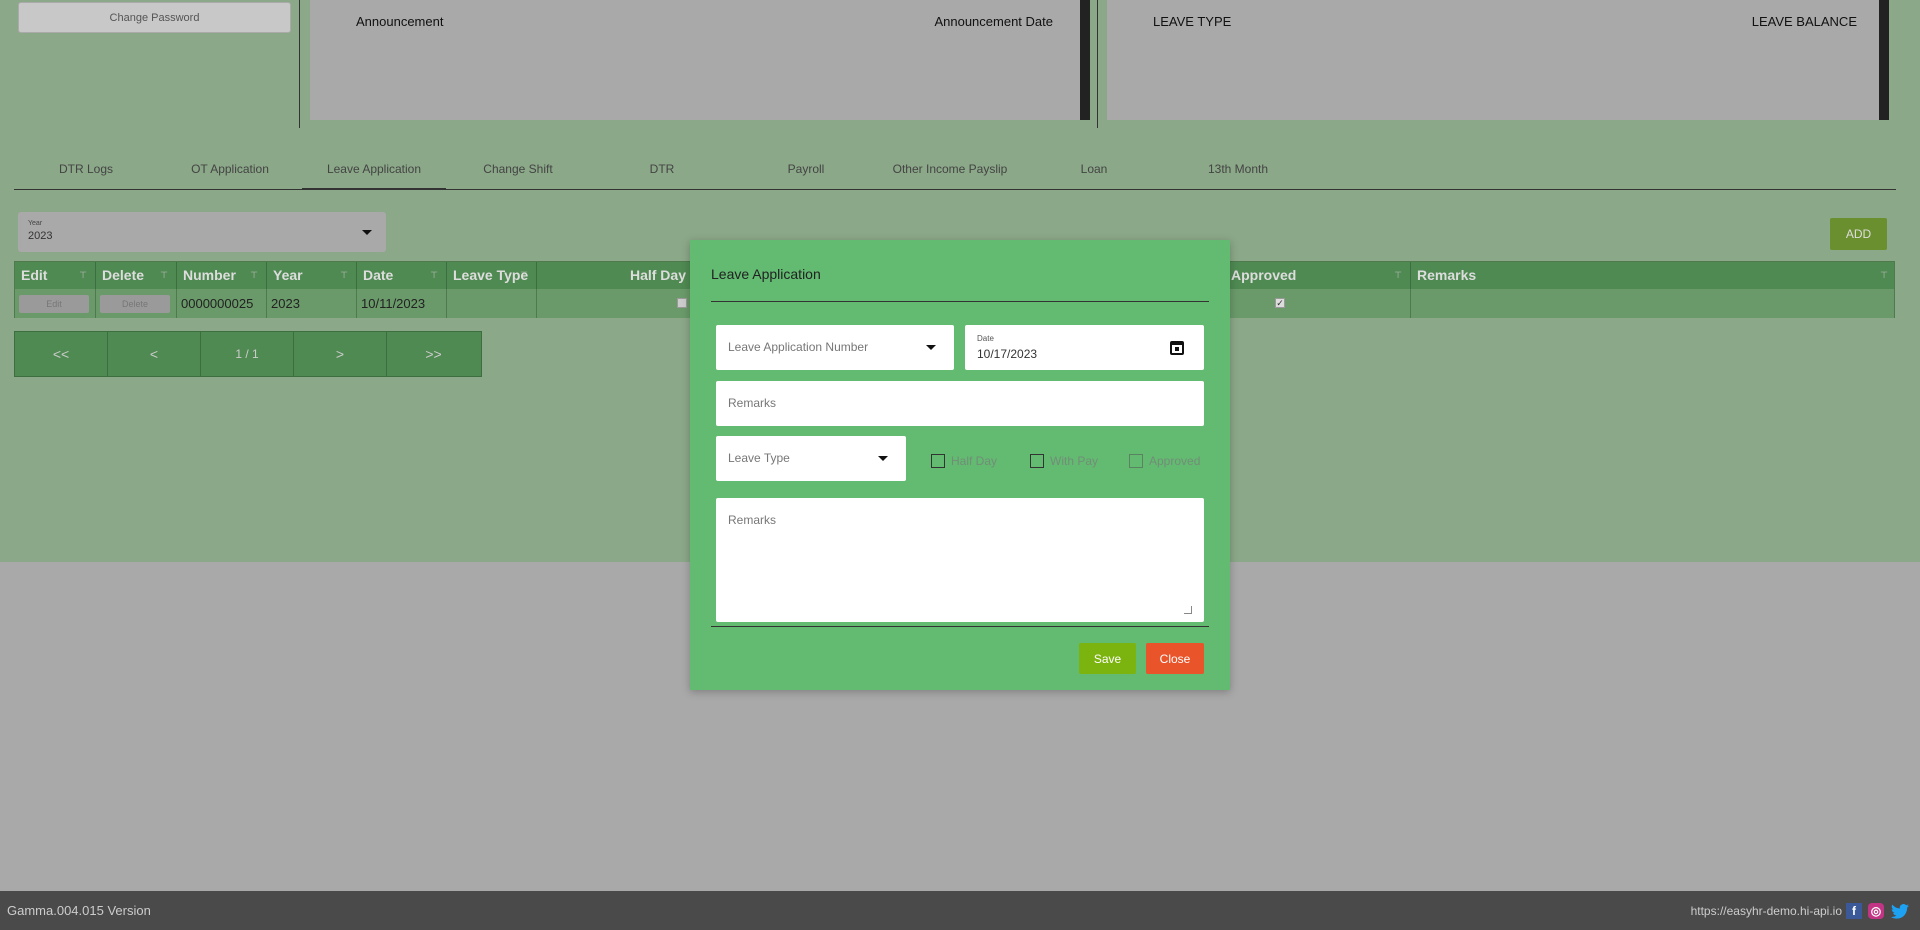  Describe the element at coordinates (1188, 610) in the screenshot. I see `resize-handle-icon` at that location.